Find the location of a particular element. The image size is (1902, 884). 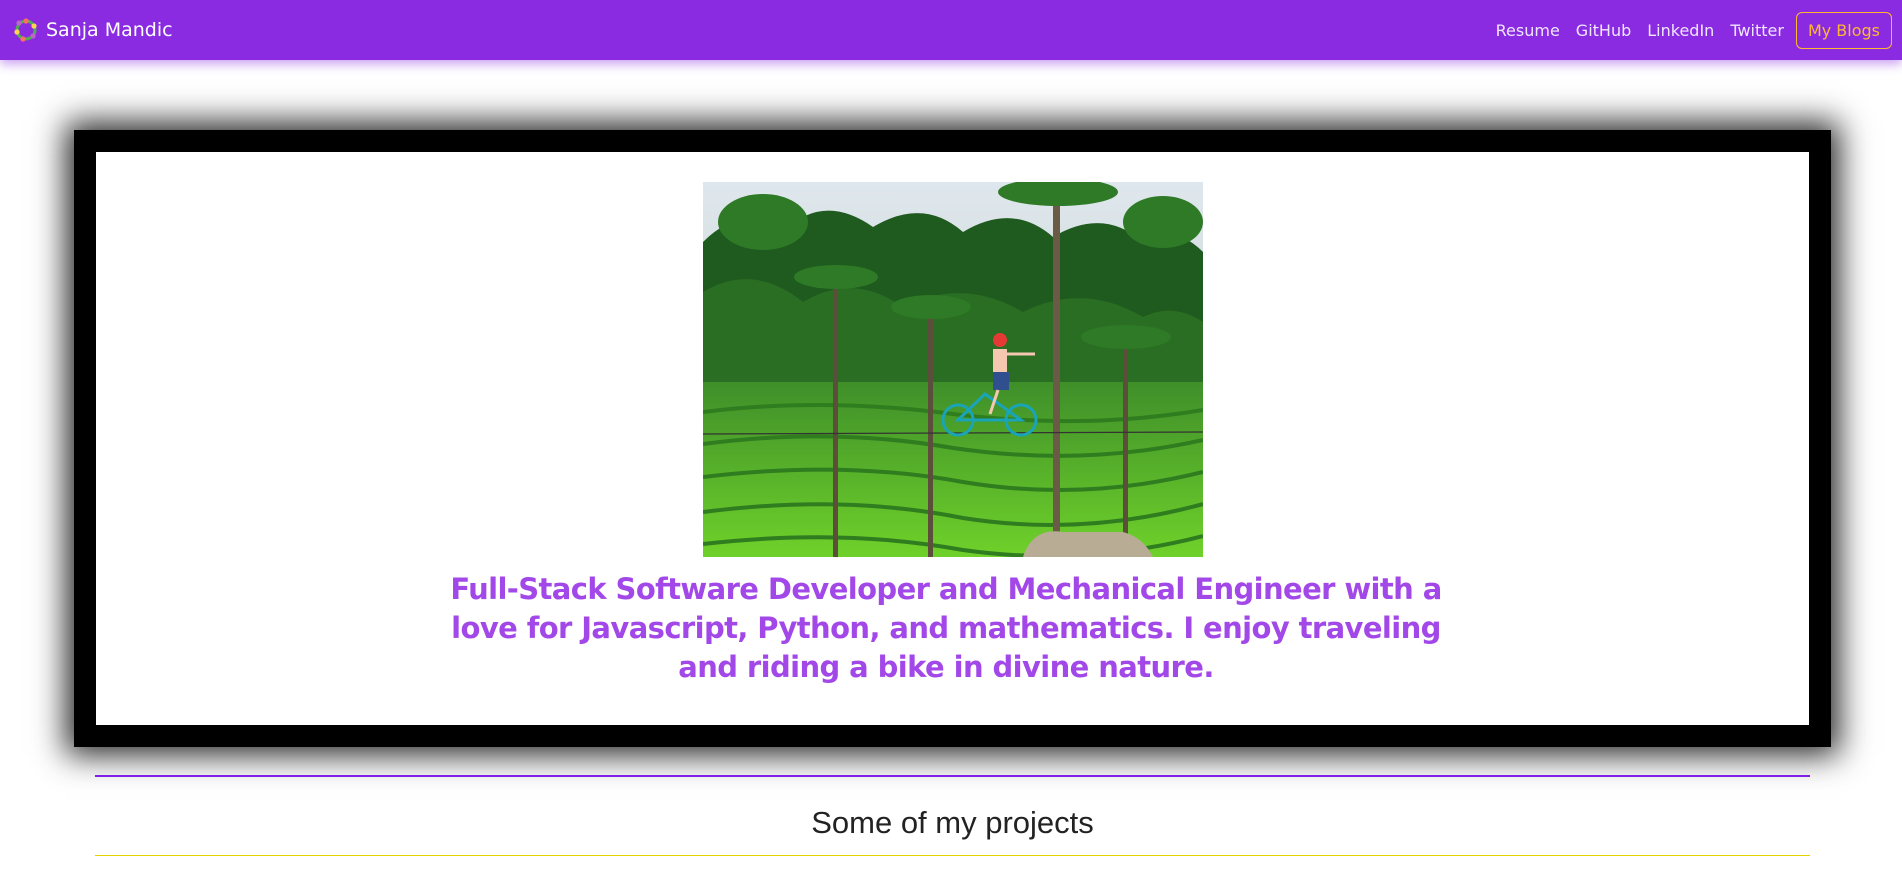

section-divider-bottom is located at coordinates (952, 855).